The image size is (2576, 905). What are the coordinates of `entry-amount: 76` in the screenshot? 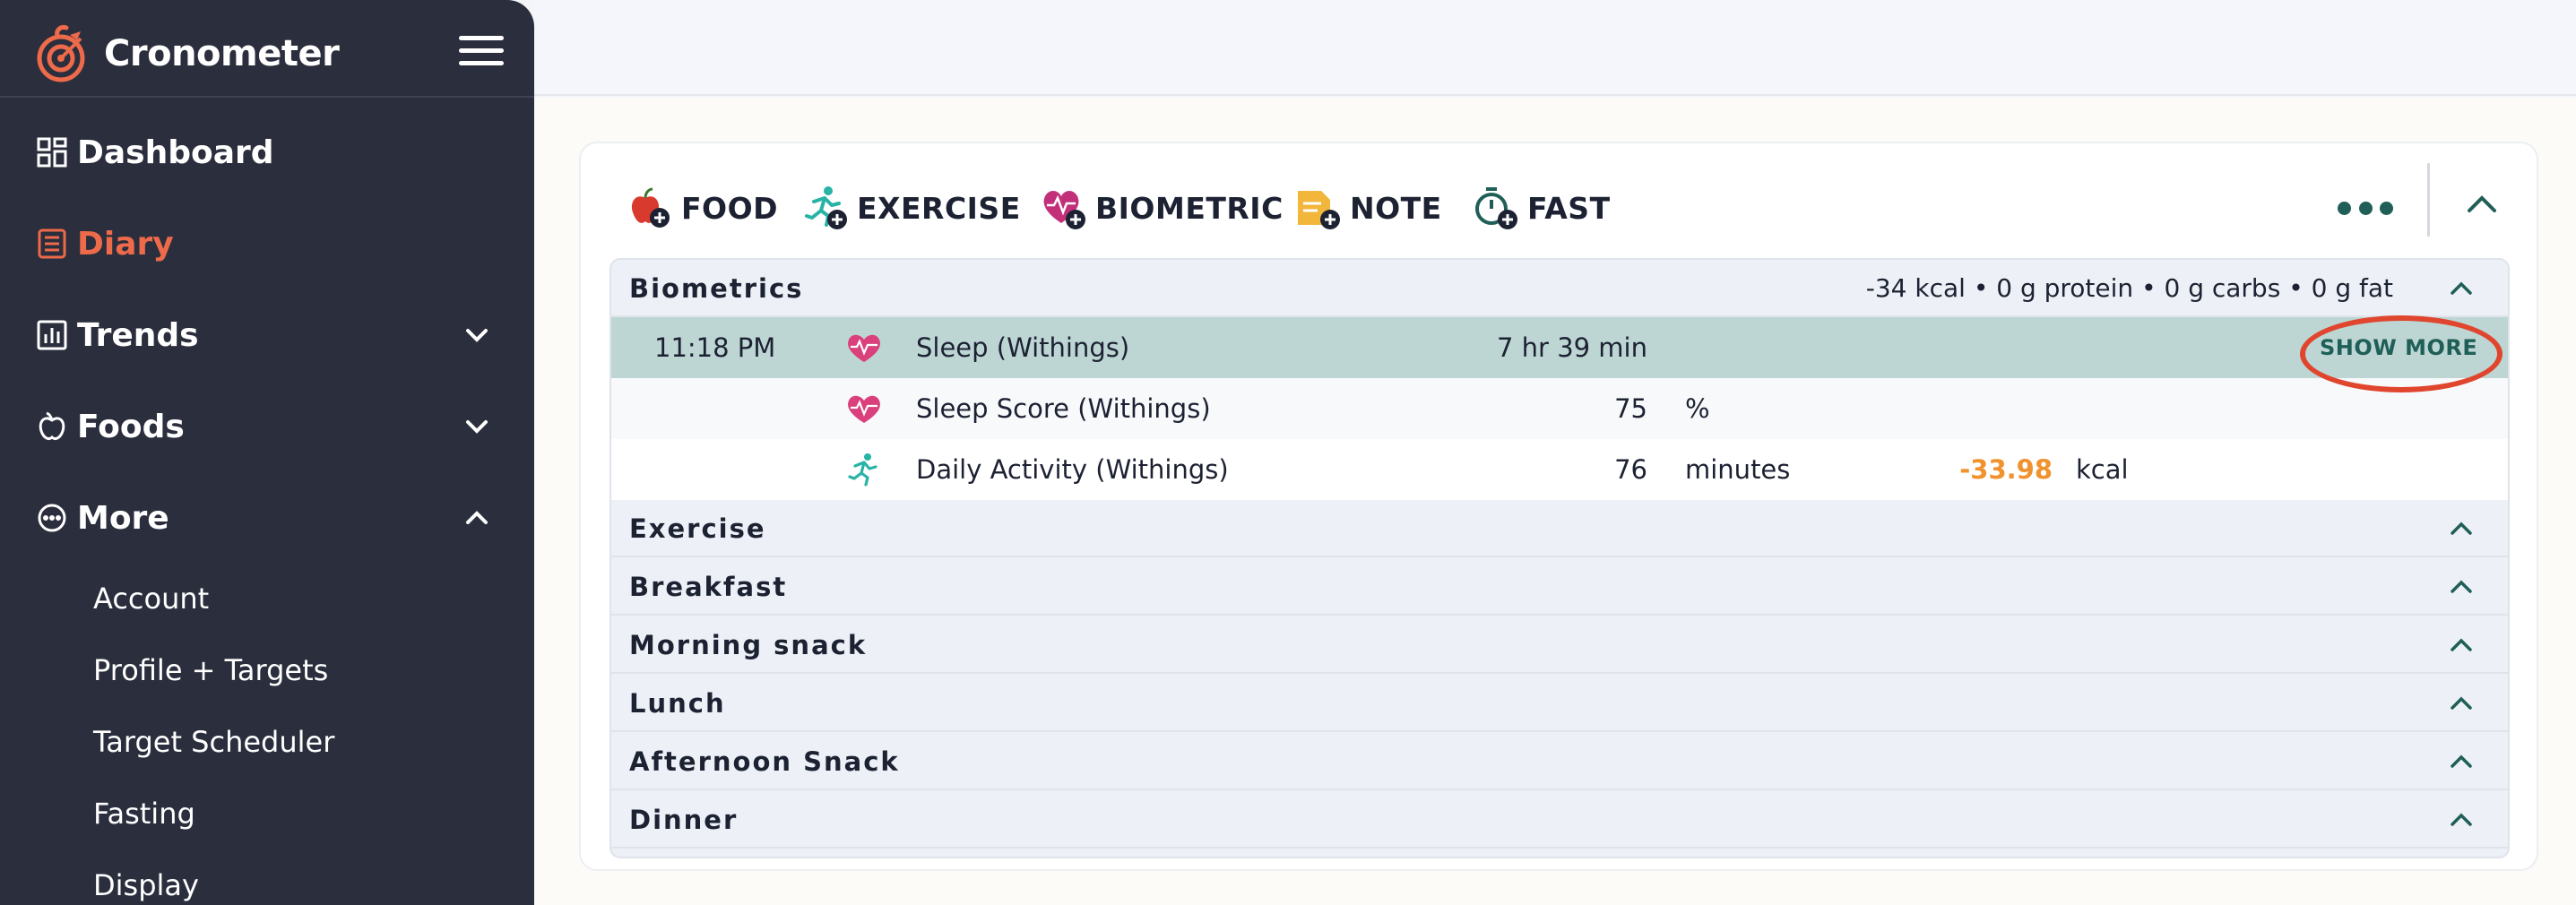 It's located at (1630, 470).